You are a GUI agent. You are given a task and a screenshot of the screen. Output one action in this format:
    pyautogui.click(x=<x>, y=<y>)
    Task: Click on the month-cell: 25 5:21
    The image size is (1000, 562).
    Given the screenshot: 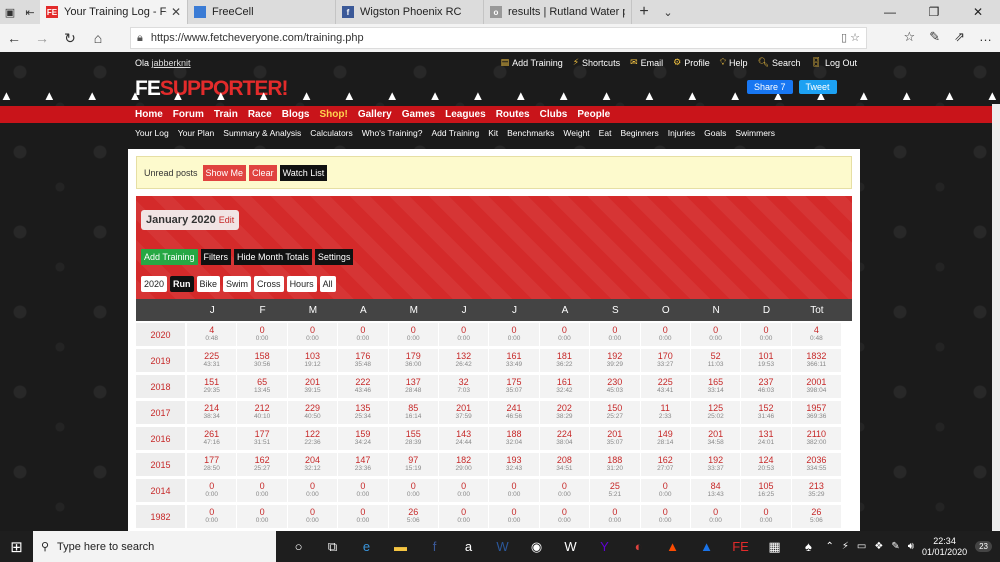 What is the action you would take?
    pyautogui.click(x=615, y=491)
    